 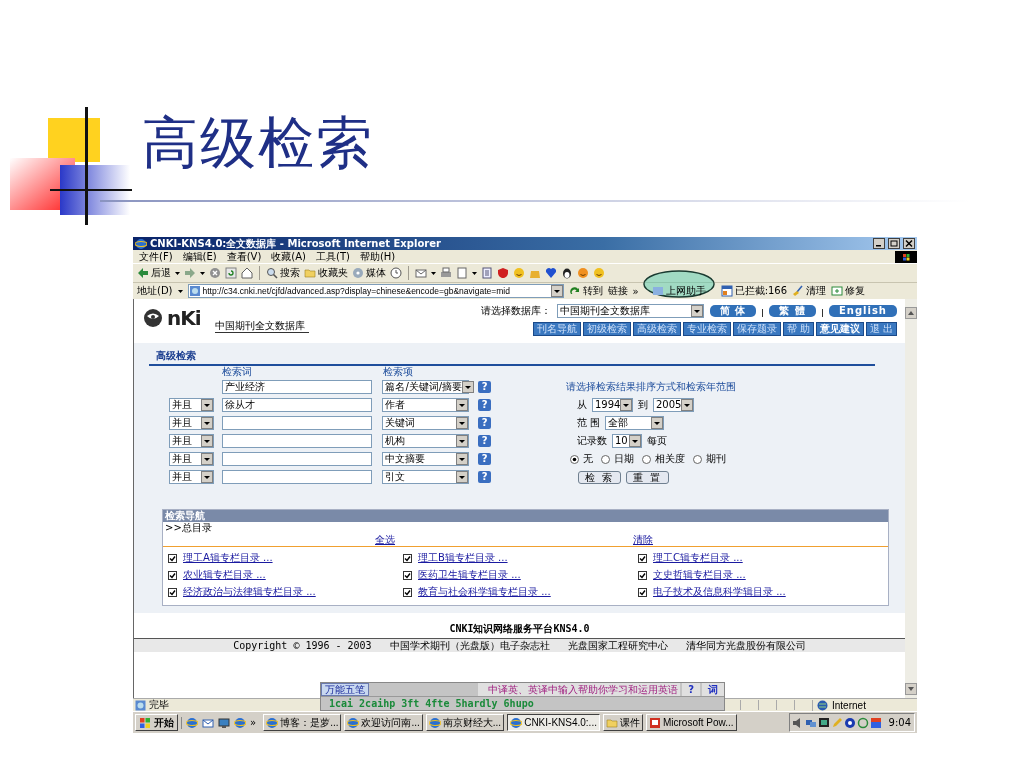 I want to click on nav-tab: 刊名导航, so click(x=556, y=329).